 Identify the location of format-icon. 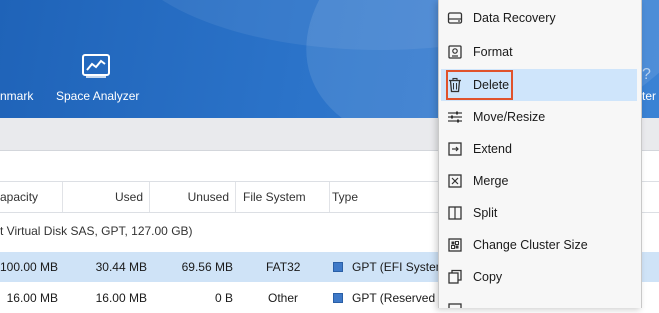
(455, 52).